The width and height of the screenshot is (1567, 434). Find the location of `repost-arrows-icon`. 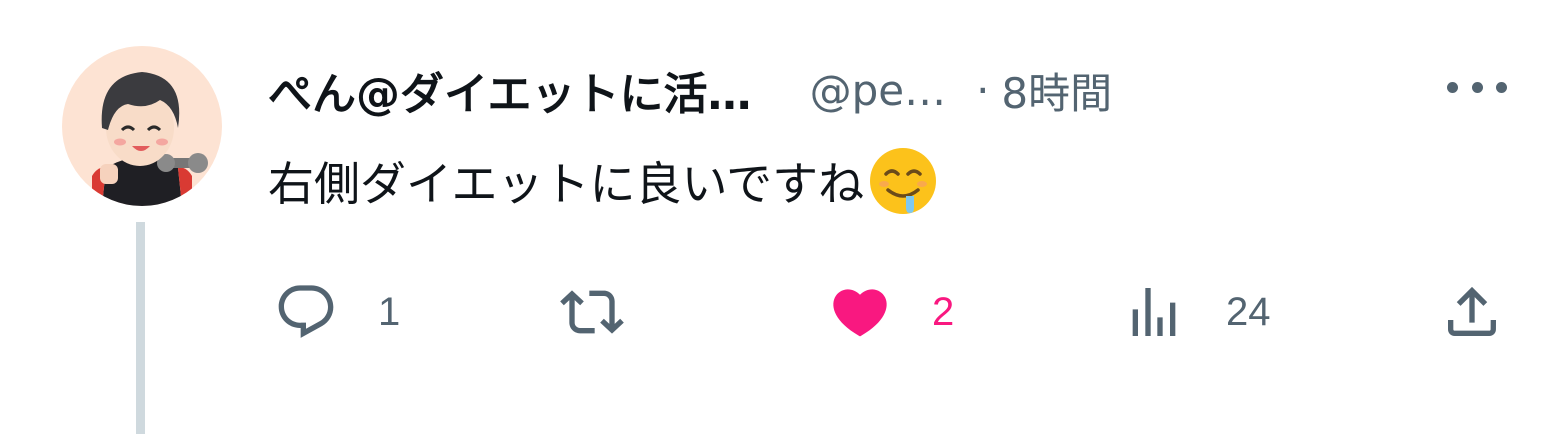

repost-arrows-icon is located at coordinates (592, 312).